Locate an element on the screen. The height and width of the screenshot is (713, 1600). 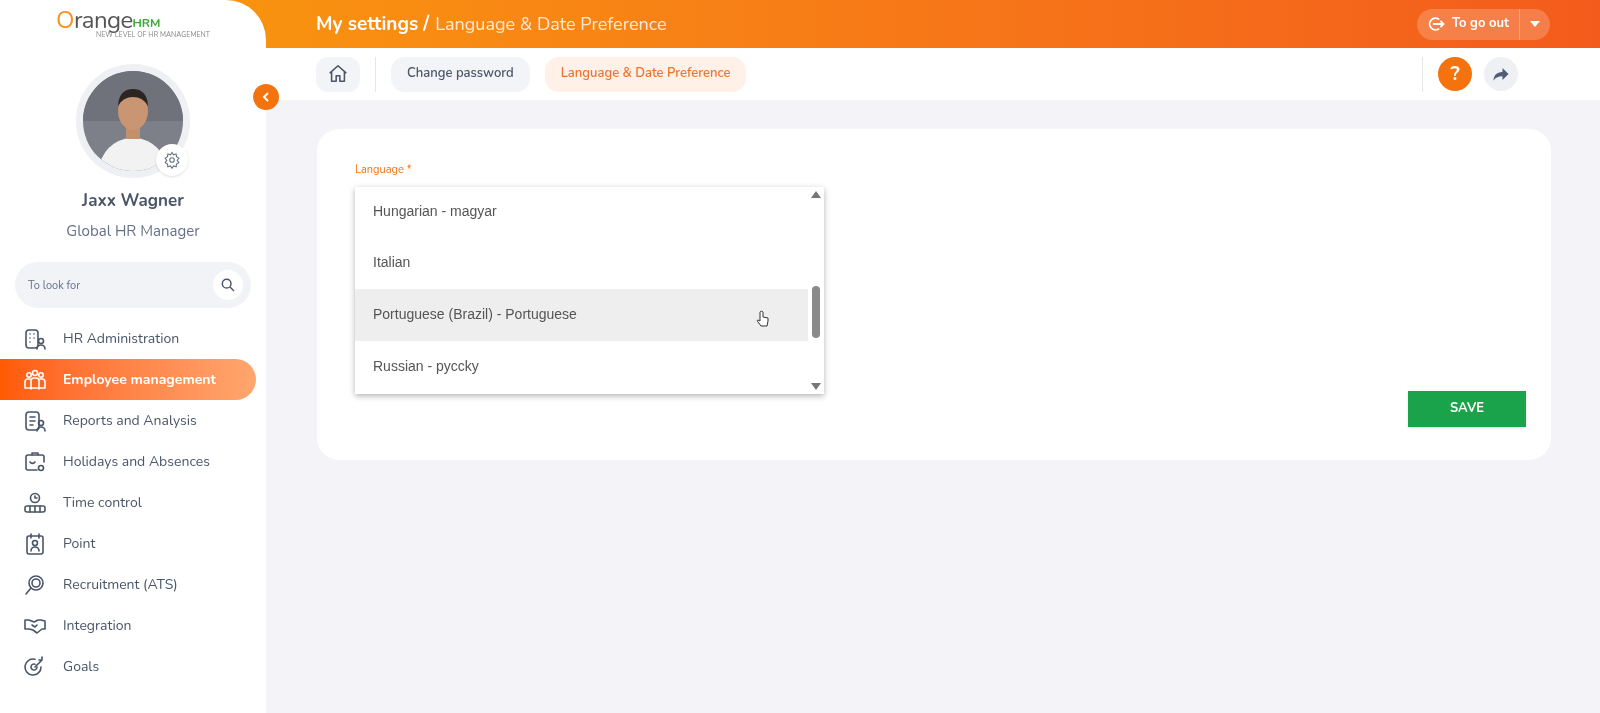
home-button is located at coordinates (338, 74).